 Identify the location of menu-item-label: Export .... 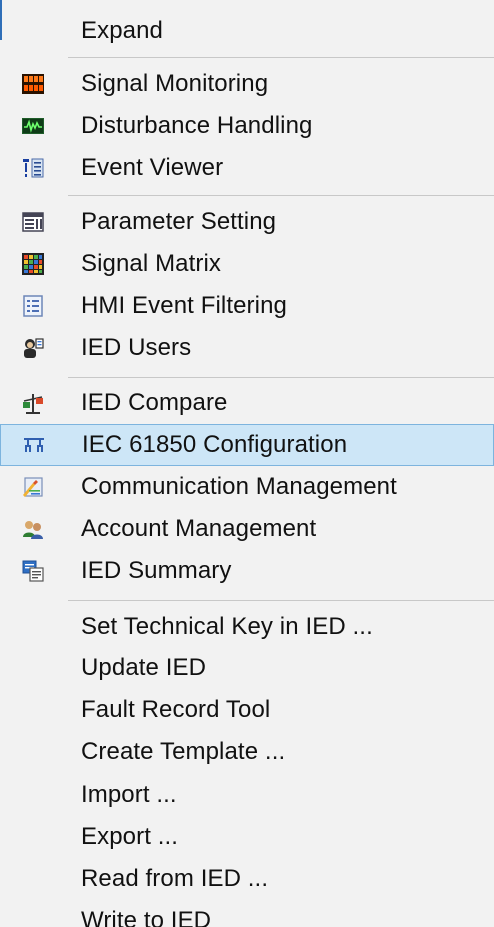
(130, 836).